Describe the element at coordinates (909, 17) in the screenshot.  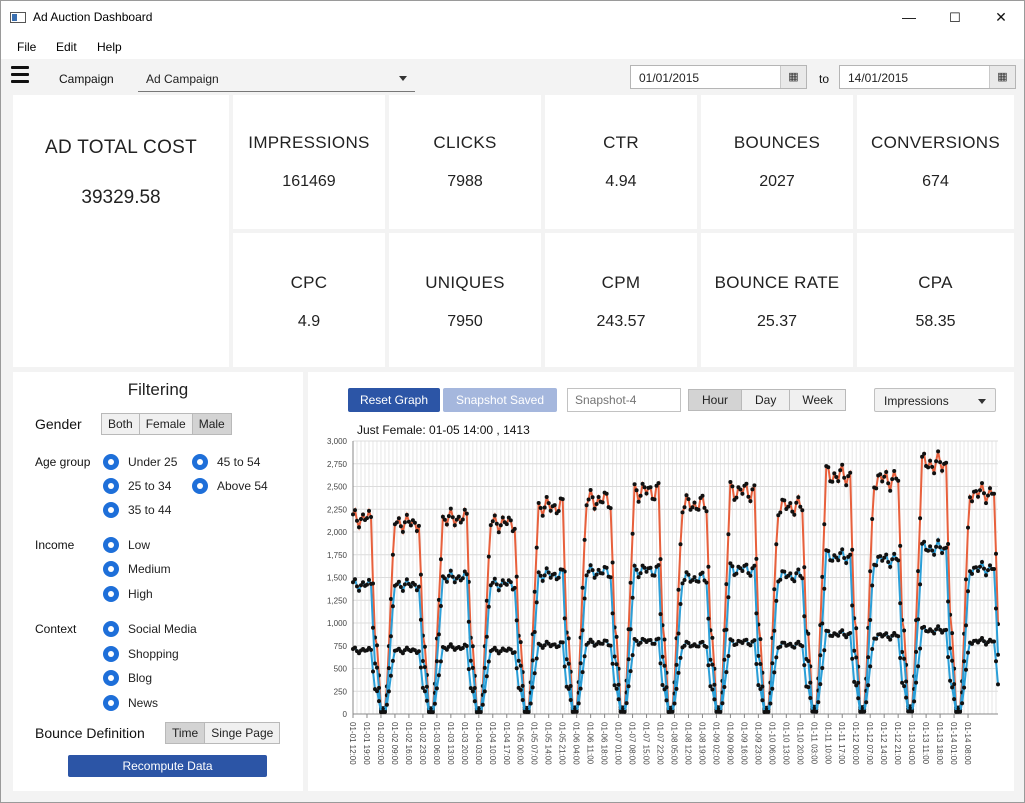
I see `minimize-button: —` at that location.